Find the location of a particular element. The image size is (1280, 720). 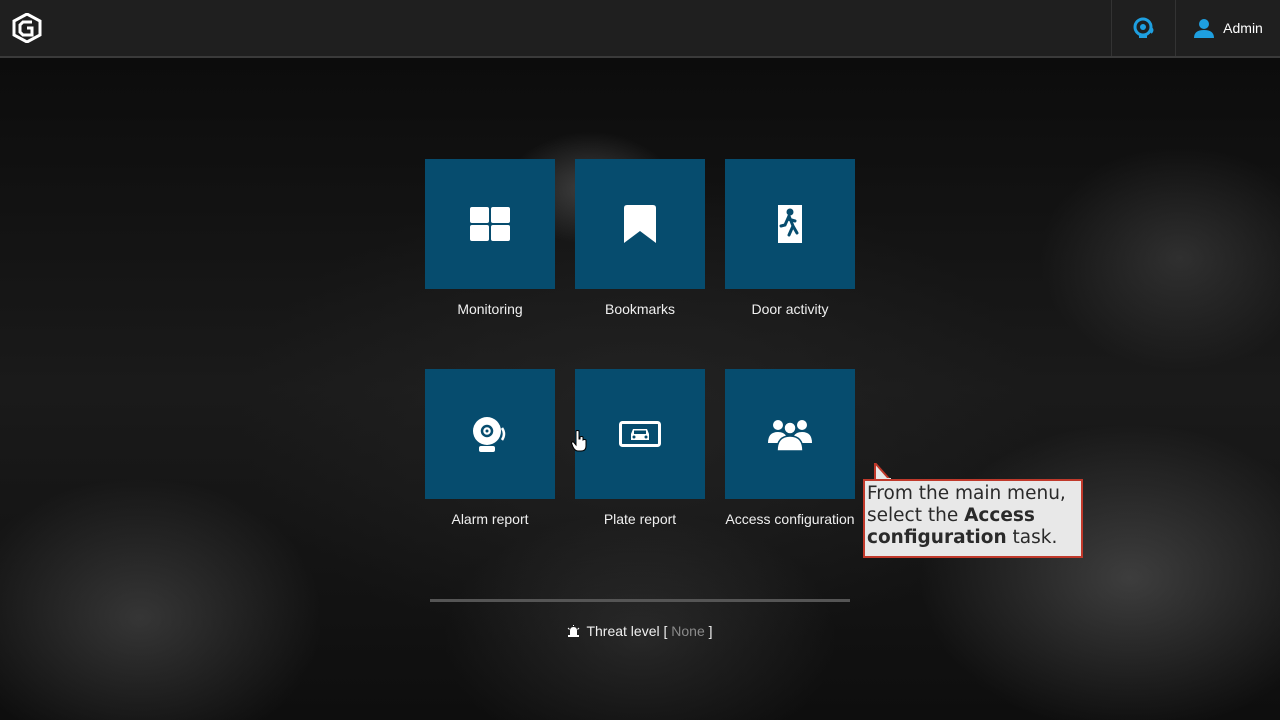

tile-alarm-report: Alarm report is located at coordinates (490, 448).